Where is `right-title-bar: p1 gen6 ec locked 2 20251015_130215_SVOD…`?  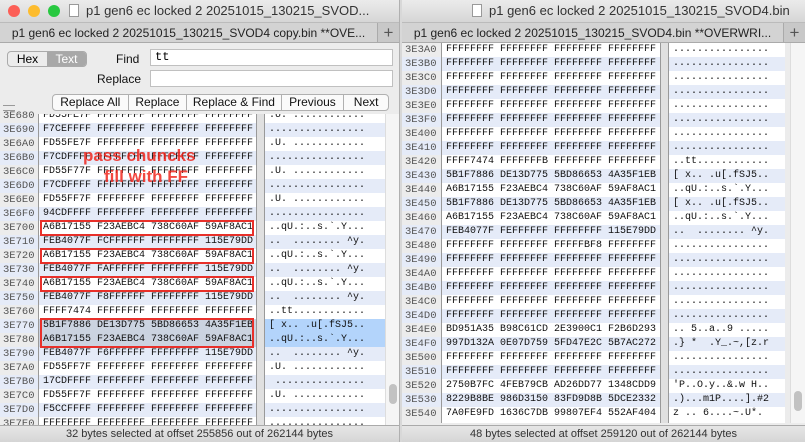 right-title-bar: p1 gen6 ec locked 2 20251015_130215_SVOD… is located at coordinates (603, 11).